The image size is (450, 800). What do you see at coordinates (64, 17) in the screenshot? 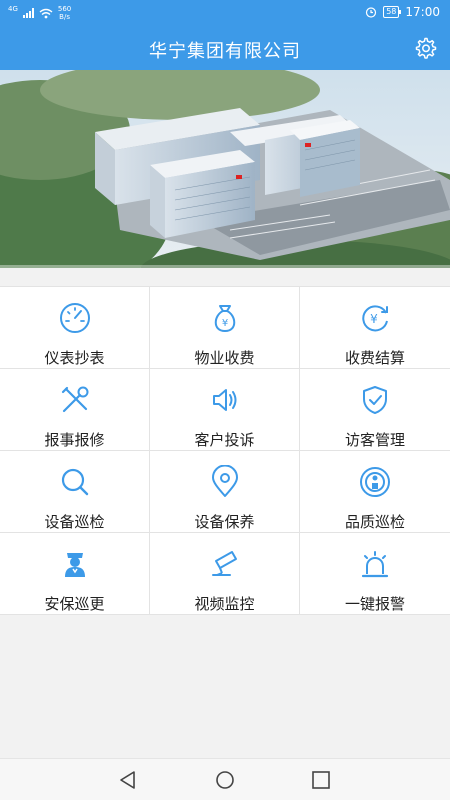
I see `speed-unit: B/s` at bounding box center [64, 17].